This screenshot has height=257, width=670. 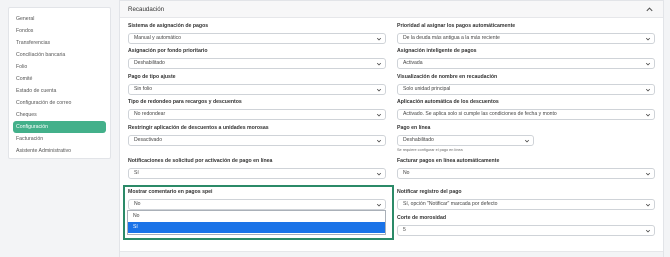 I want to click on restringir-descuentos-select: Desactivado, so click(x=257, y=140).